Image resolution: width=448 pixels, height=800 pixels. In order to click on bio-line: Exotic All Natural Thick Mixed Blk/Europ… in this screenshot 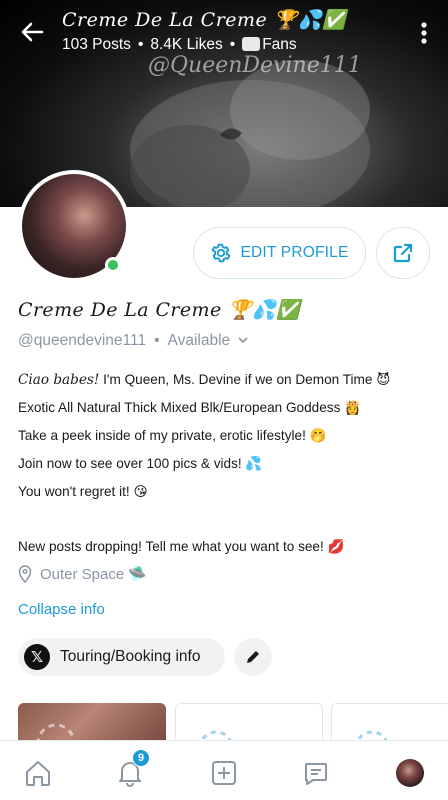, I will do `click(190, 407)`.